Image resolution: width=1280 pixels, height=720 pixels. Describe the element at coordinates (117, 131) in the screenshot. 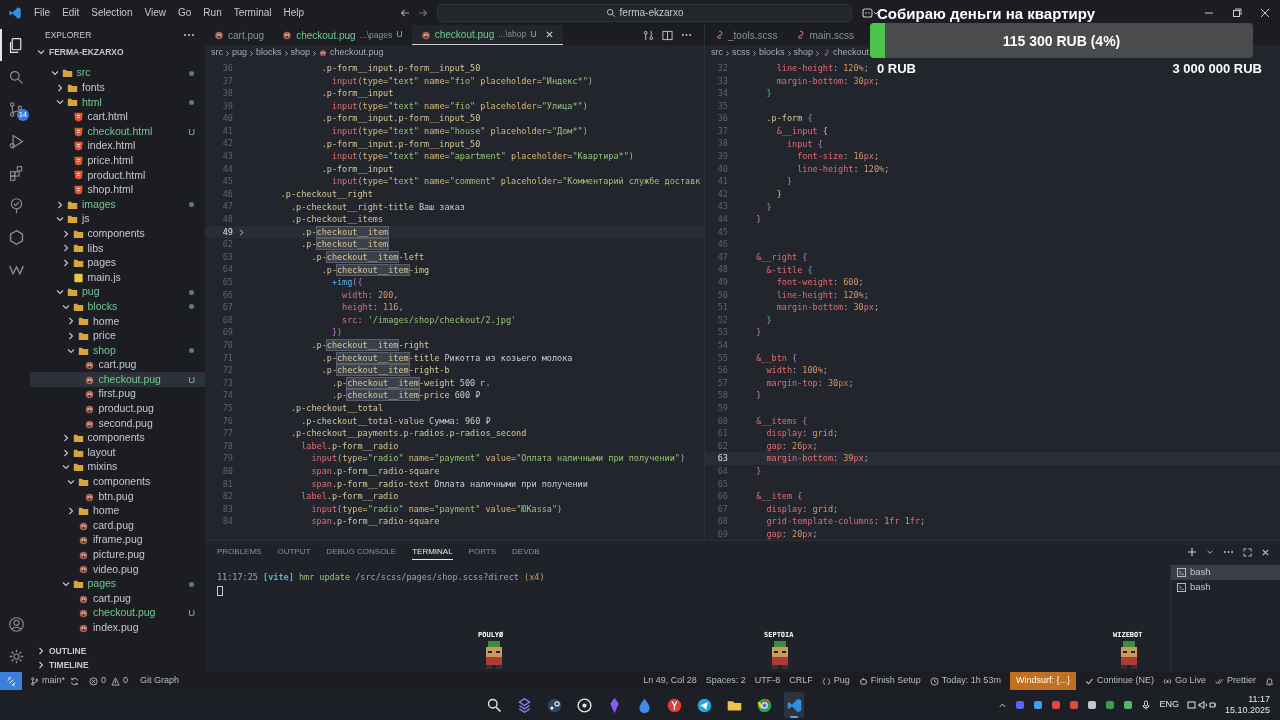

I see `tree-item: checkout.html U` at that location.